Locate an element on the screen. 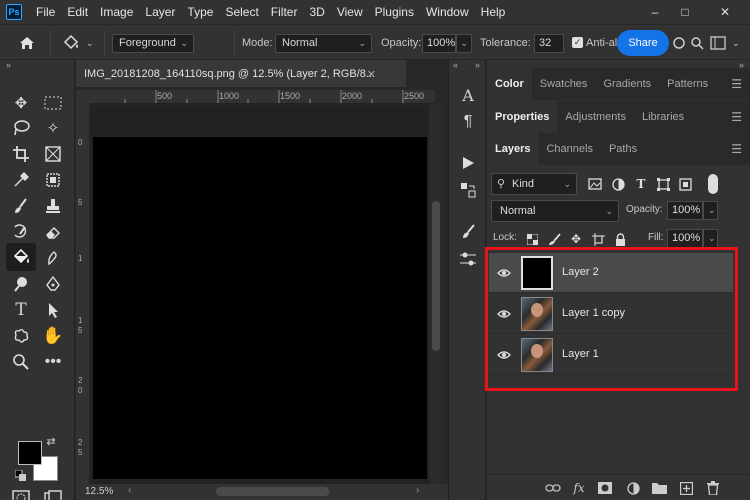  tab-properties: Properties is located at coordinates (522, 117).